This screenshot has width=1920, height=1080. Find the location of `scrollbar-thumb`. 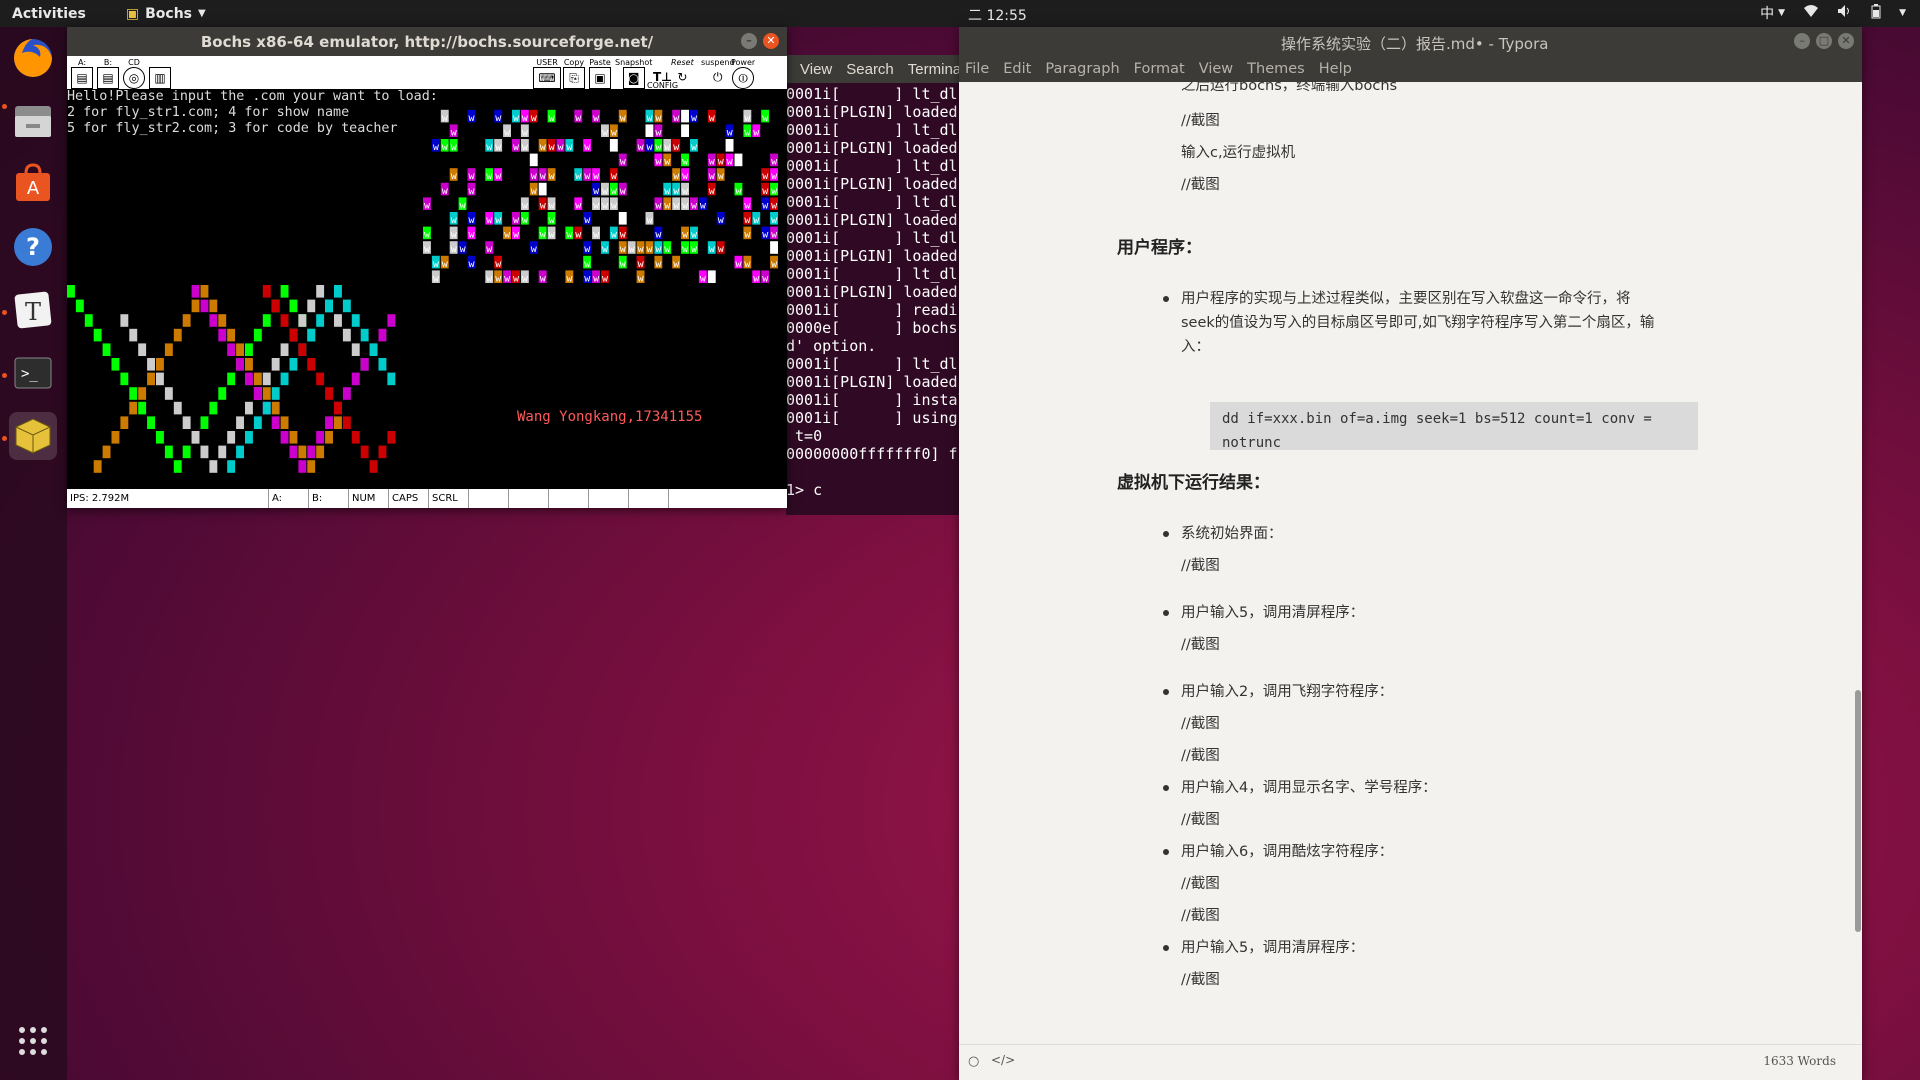

scrollbar-thumb is located at coordinates (1858, 811).